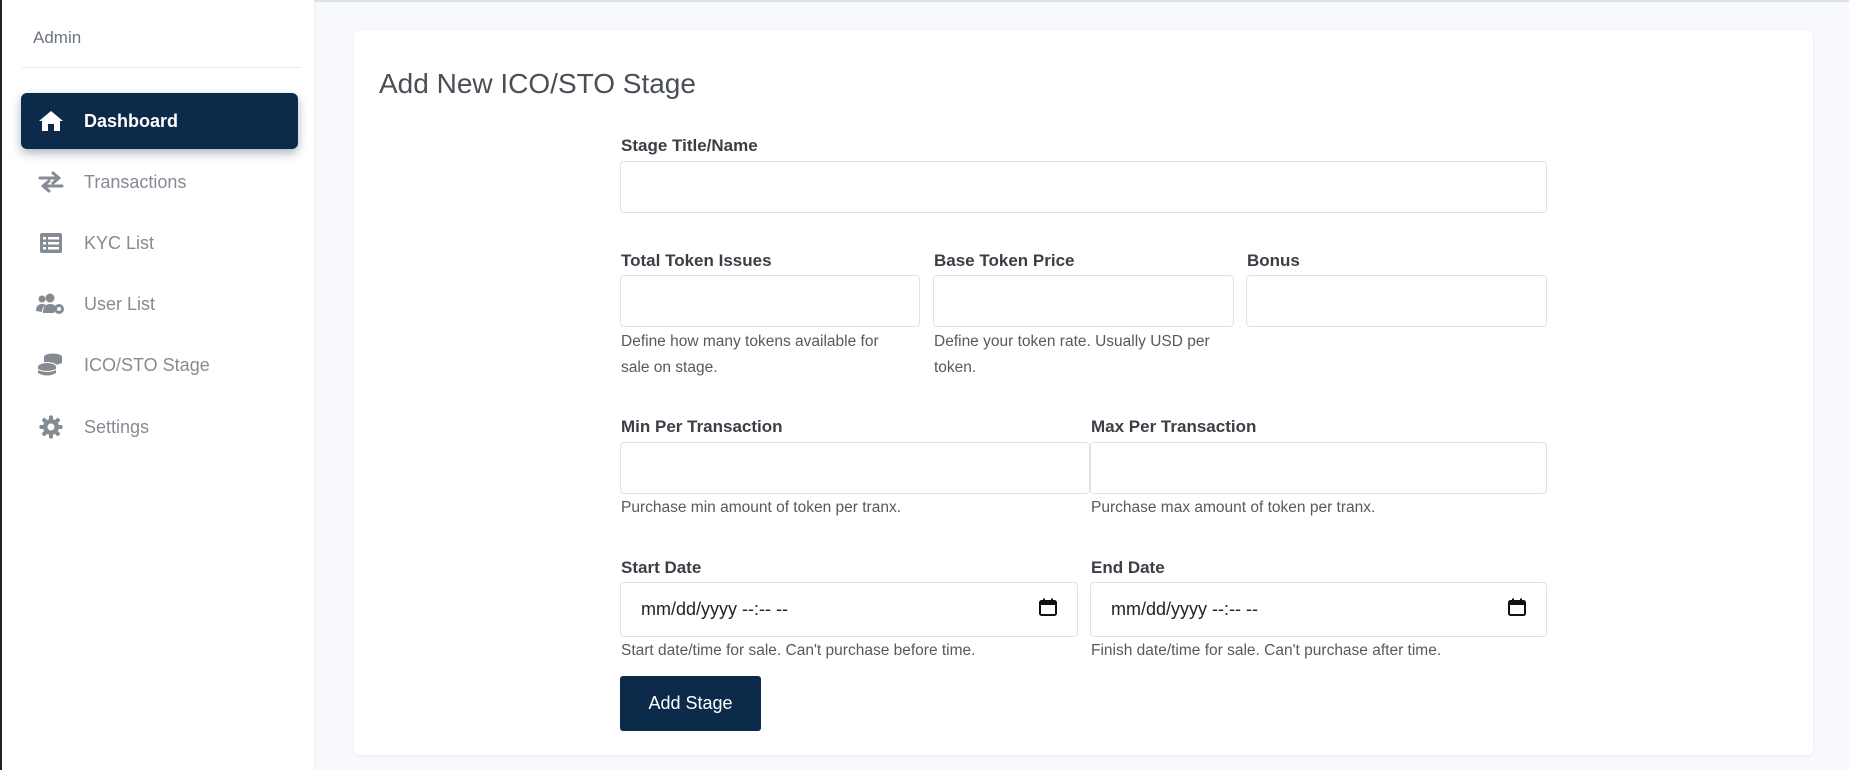  Describe the element at coordinates (51, 304) in the screenshot. I see `users-cog-icon` at that location.